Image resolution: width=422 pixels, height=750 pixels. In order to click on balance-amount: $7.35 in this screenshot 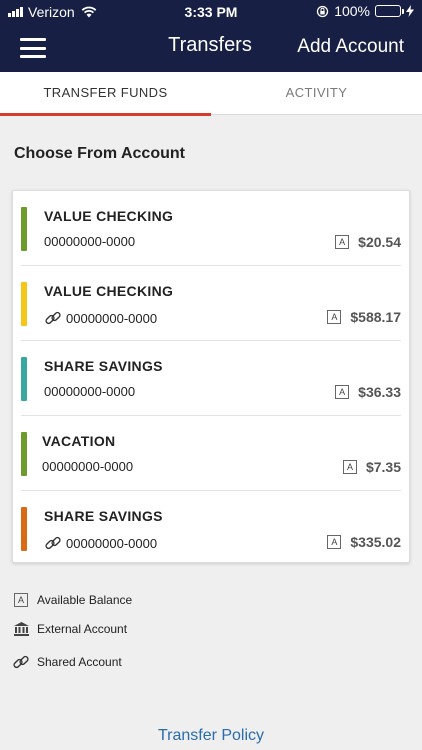, I will do `click(383, 467)`.